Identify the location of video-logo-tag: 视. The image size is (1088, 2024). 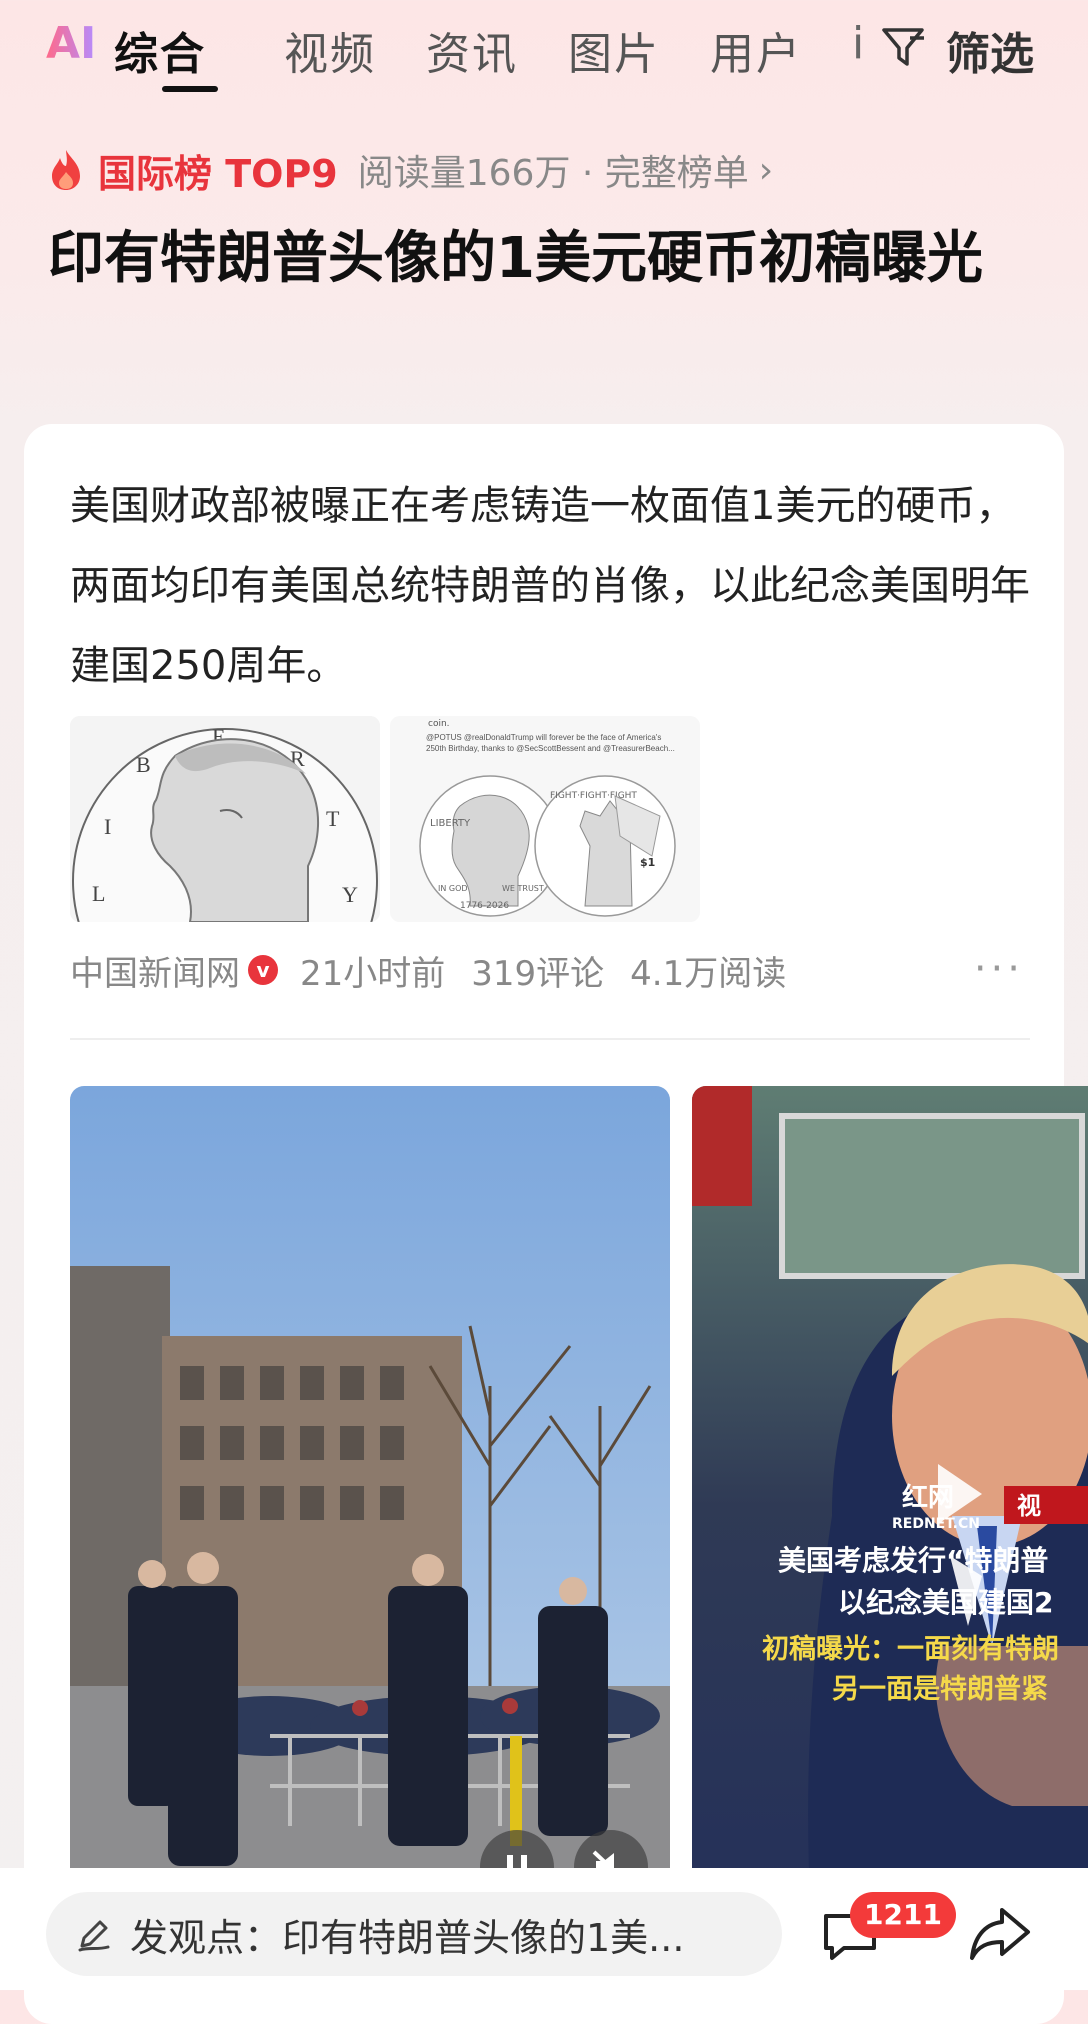
(1029, 1506).